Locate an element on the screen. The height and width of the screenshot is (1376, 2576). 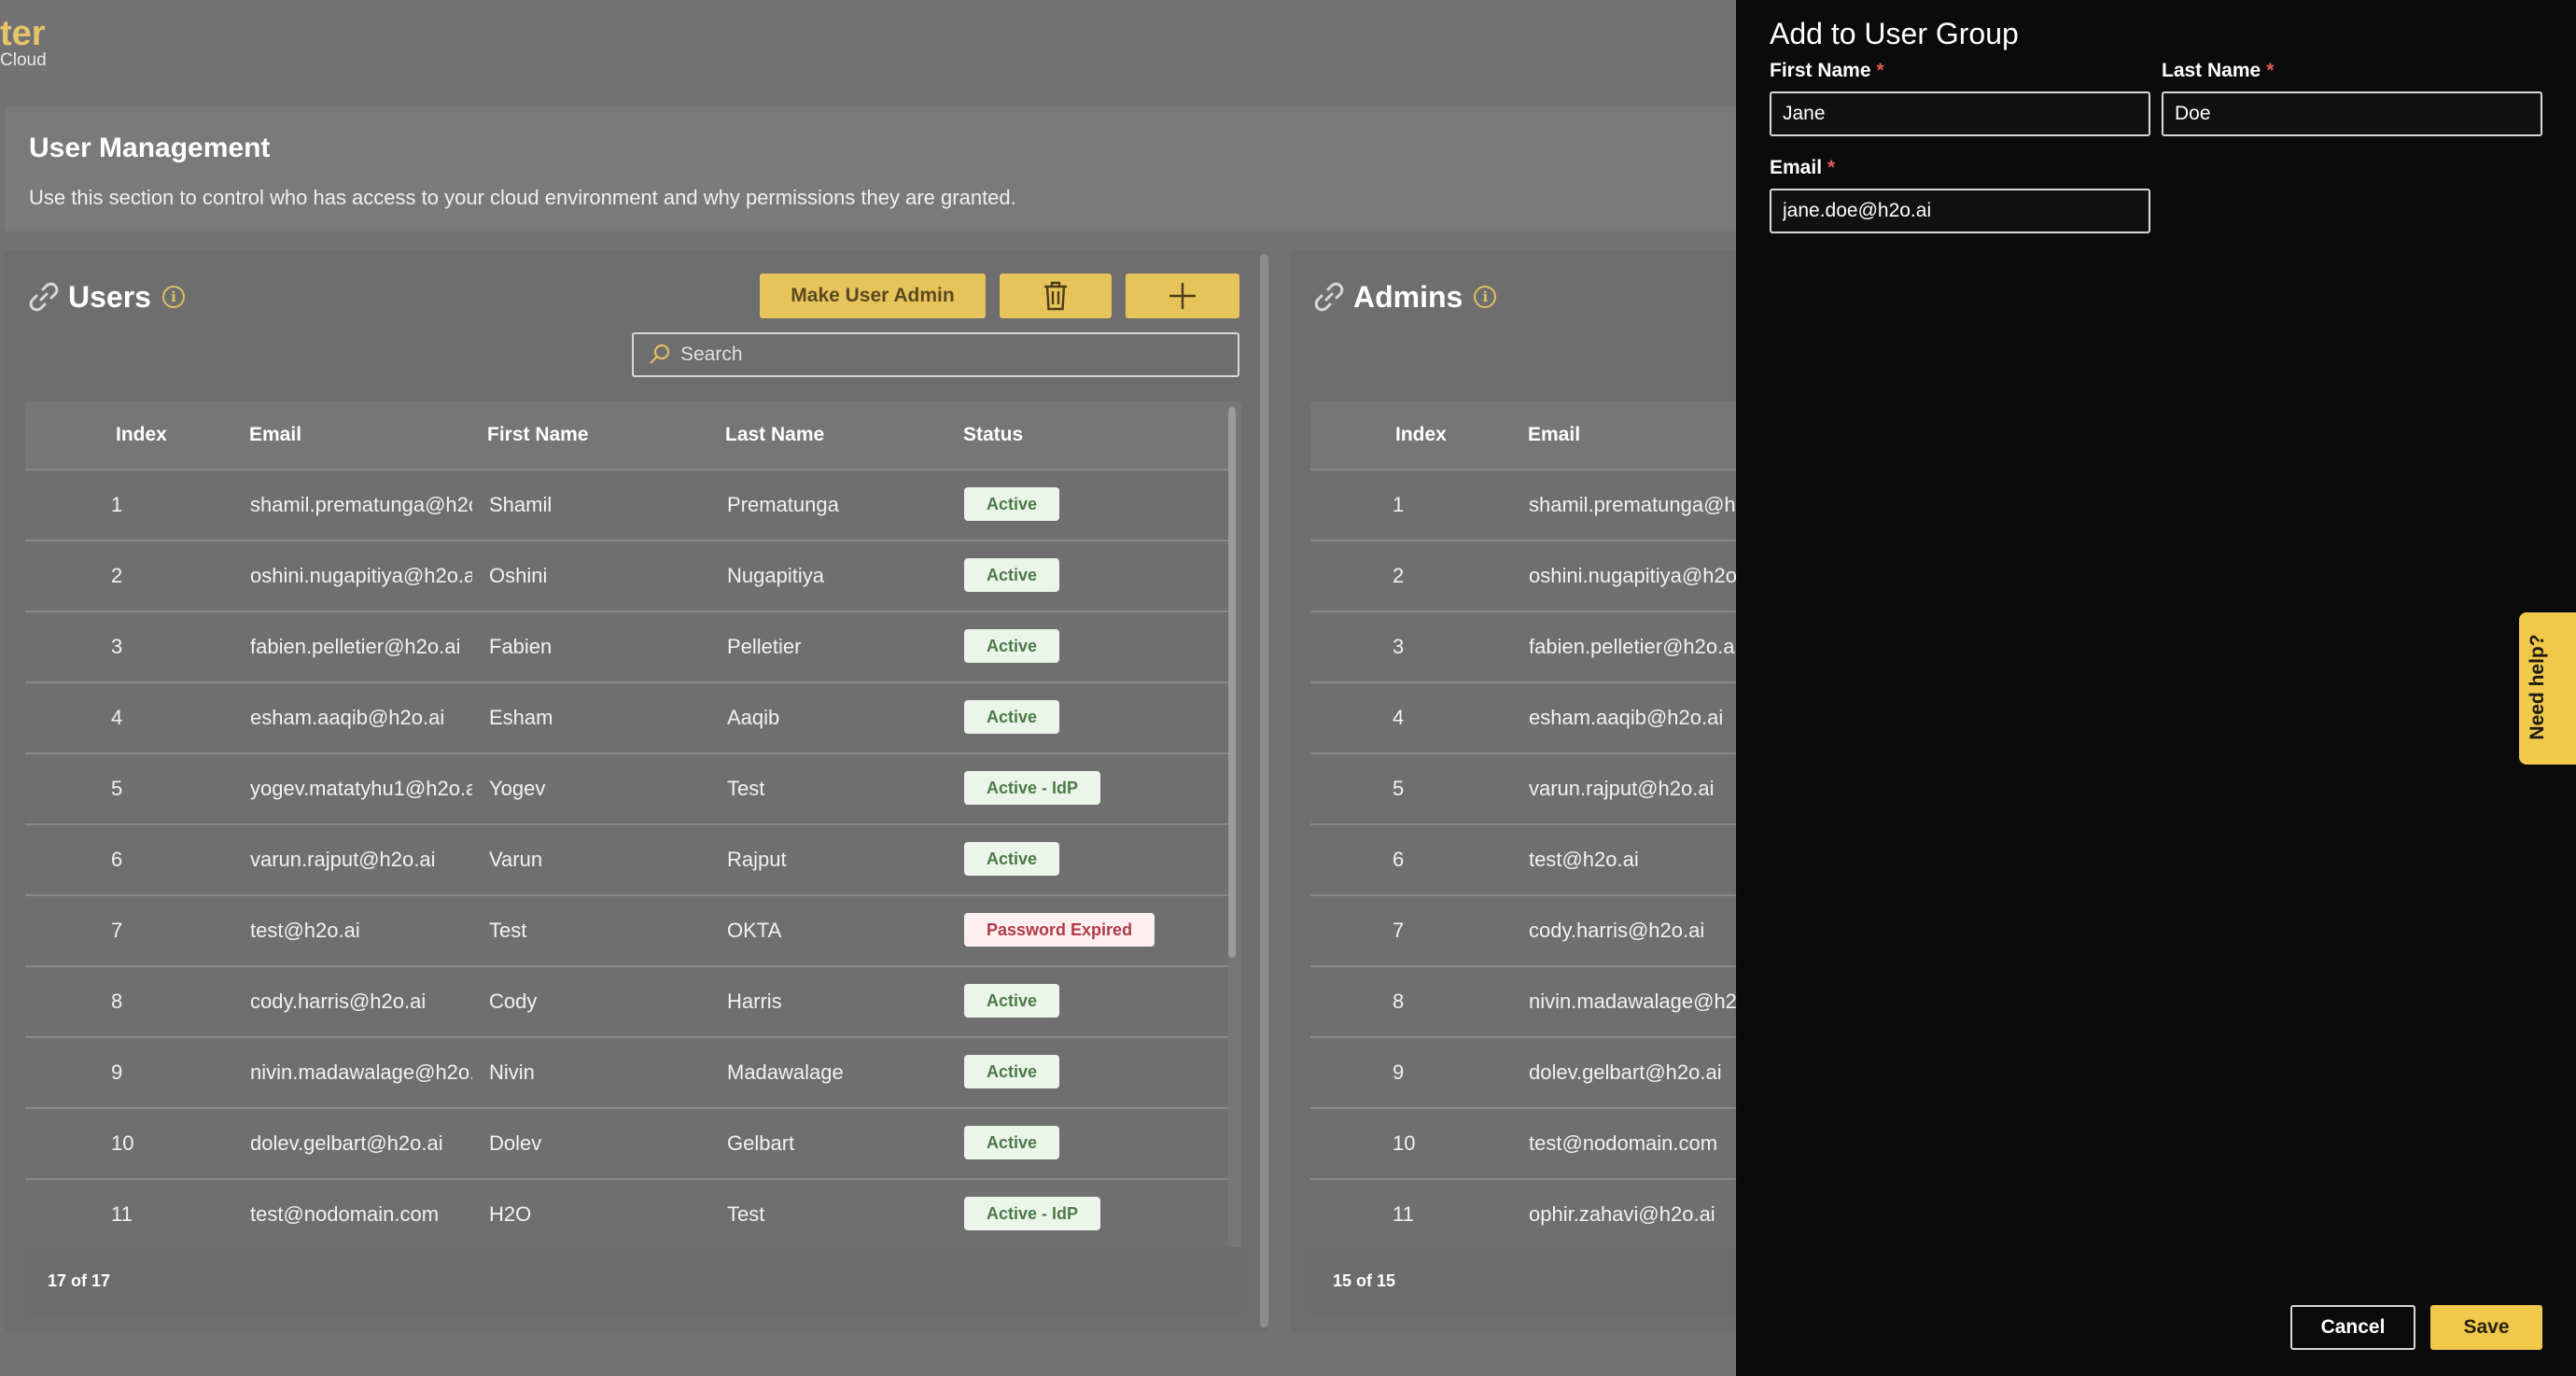
cell-first-name: Varun is located at coordinates (516, 859).